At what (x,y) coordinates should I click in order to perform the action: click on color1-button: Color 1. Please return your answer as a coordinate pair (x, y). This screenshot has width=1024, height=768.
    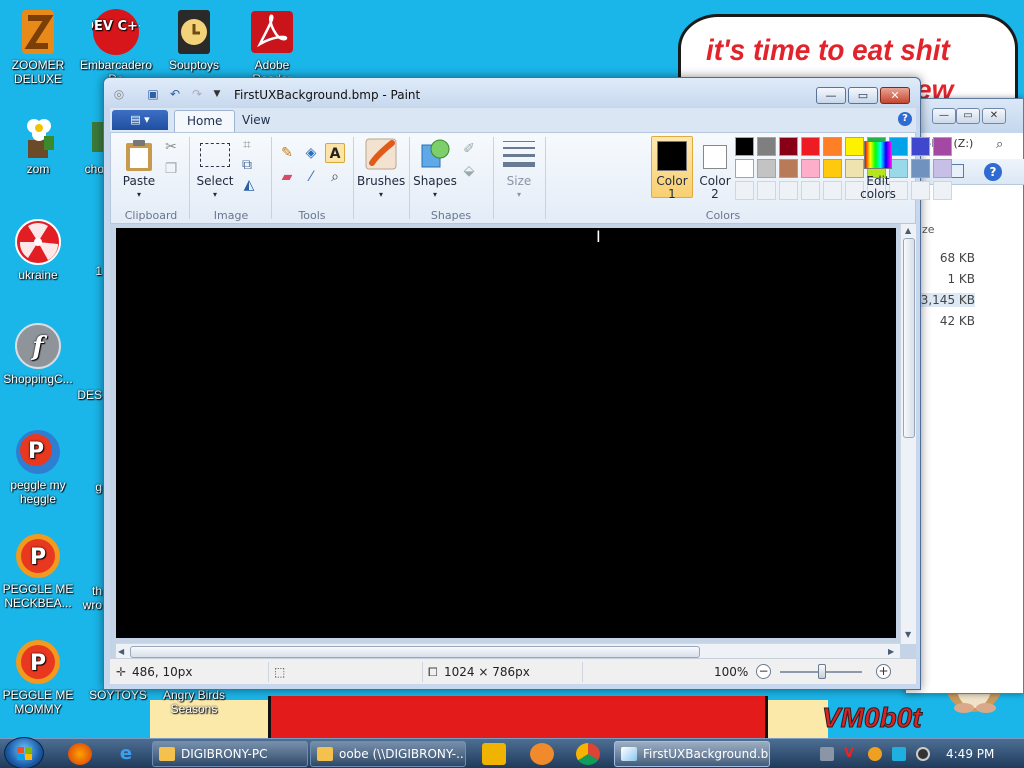
    Looking at the image, I should click on (672, 168).